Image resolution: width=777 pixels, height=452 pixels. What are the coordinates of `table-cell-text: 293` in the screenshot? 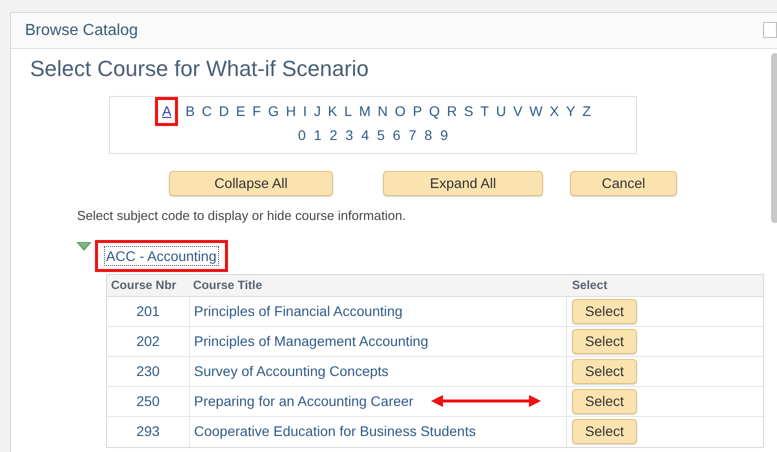 It's located at (148, 431).